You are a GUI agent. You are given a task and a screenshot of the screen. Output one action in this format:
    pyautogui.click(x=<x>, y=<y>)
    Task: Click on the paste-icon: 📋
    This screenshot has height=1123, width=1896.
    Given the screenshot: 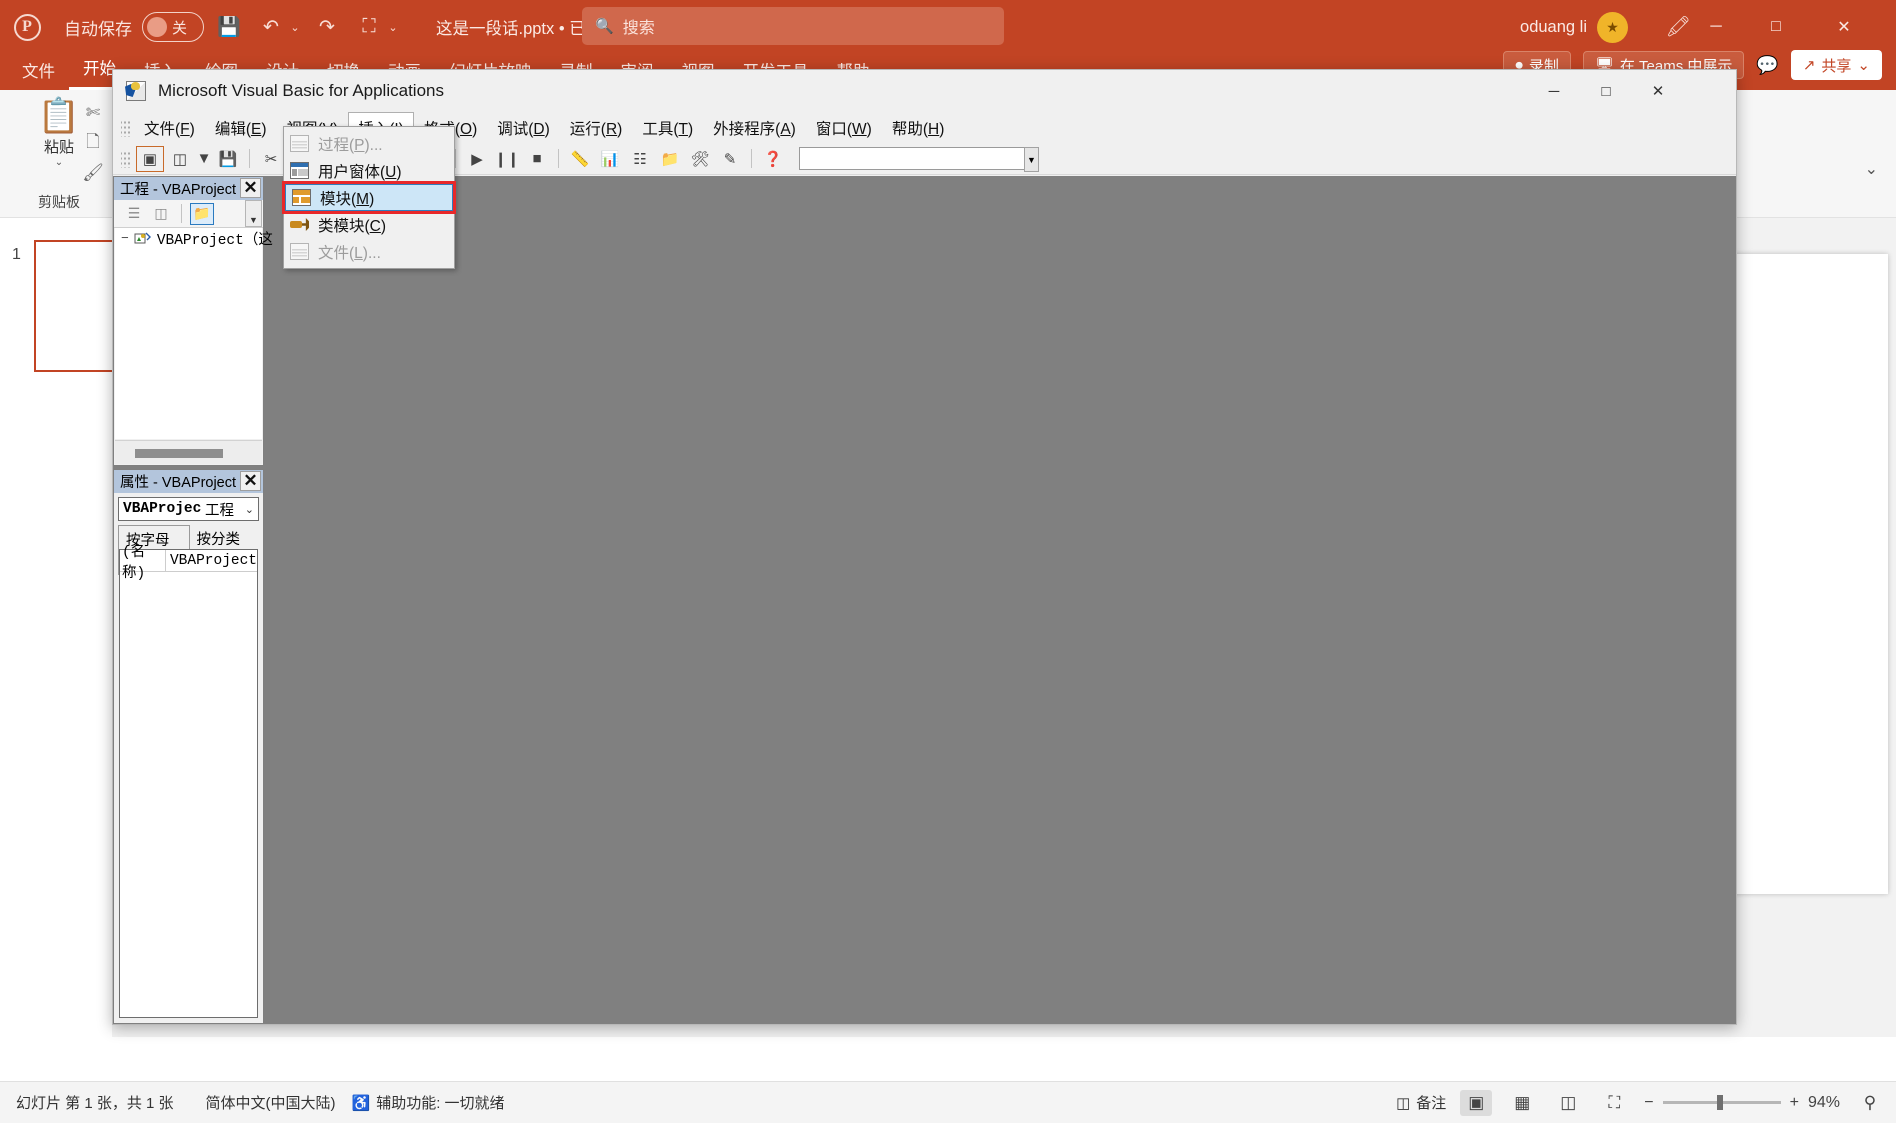 What is the action you would take?
    pyautogui.click(x=59, y=116)
    